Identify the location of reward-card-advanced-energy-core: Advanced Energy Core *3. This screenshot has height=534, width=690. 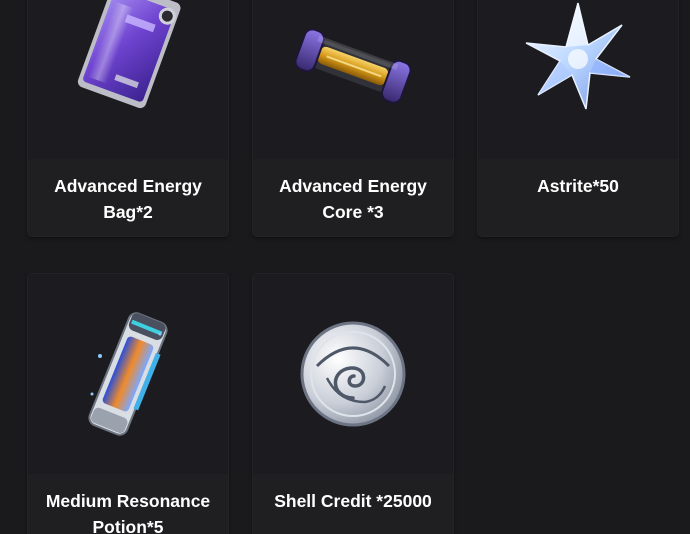
(353, 118).